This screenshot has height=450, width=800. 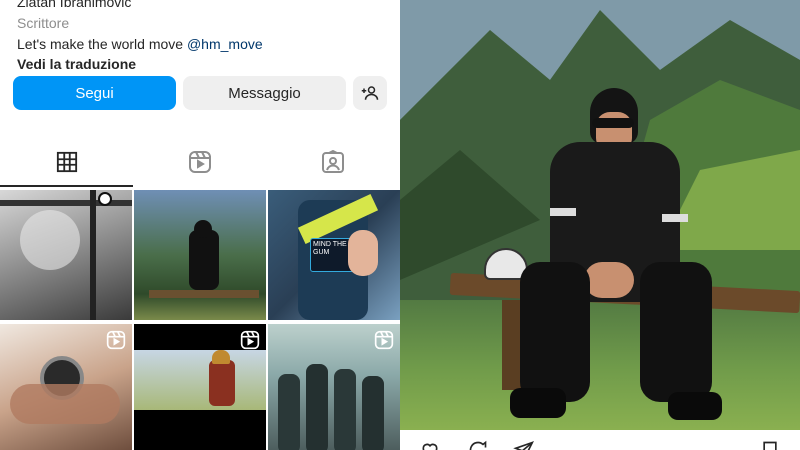 I want to click on see-translation-link: Vedi la traduzione, so click(x=76, y=64).